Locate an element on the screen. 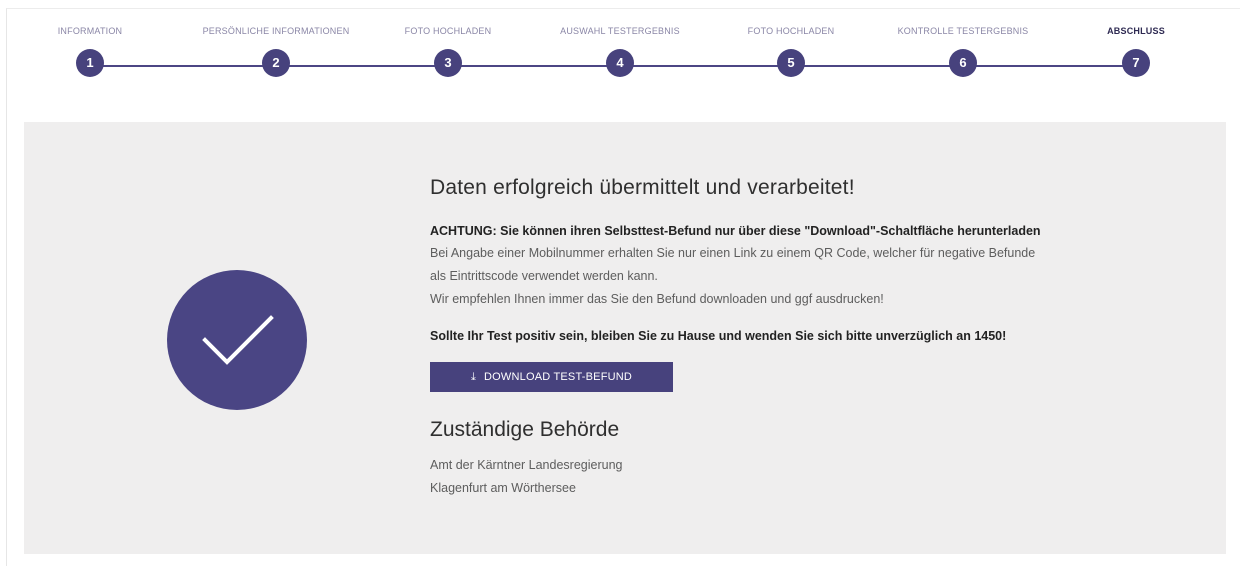 This screenshot has height=571, width=1247. step-completion: ABSCHLUSS 7 is located at coordinates (1136, 50).